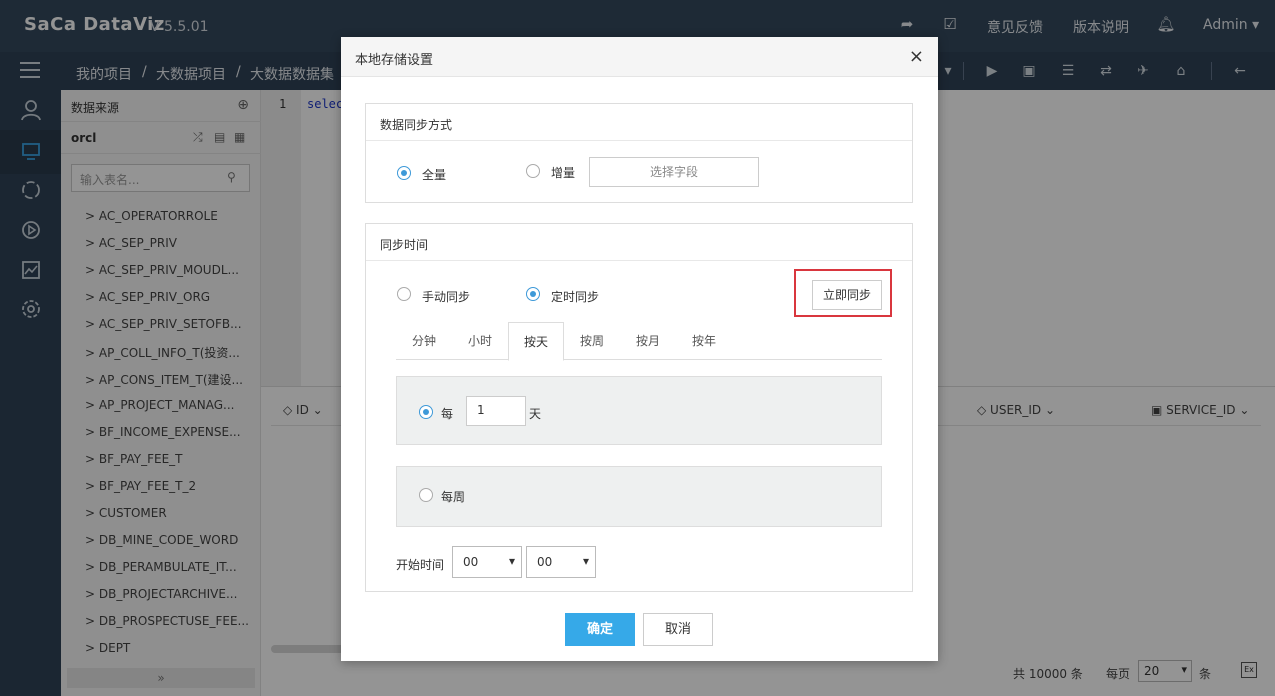 Image resolution: width=1275 pixels, height=696 pixels. Describe the element at coordinates (592, 341) in the screenshot. I see `tab-weekly: 按周` at that location.